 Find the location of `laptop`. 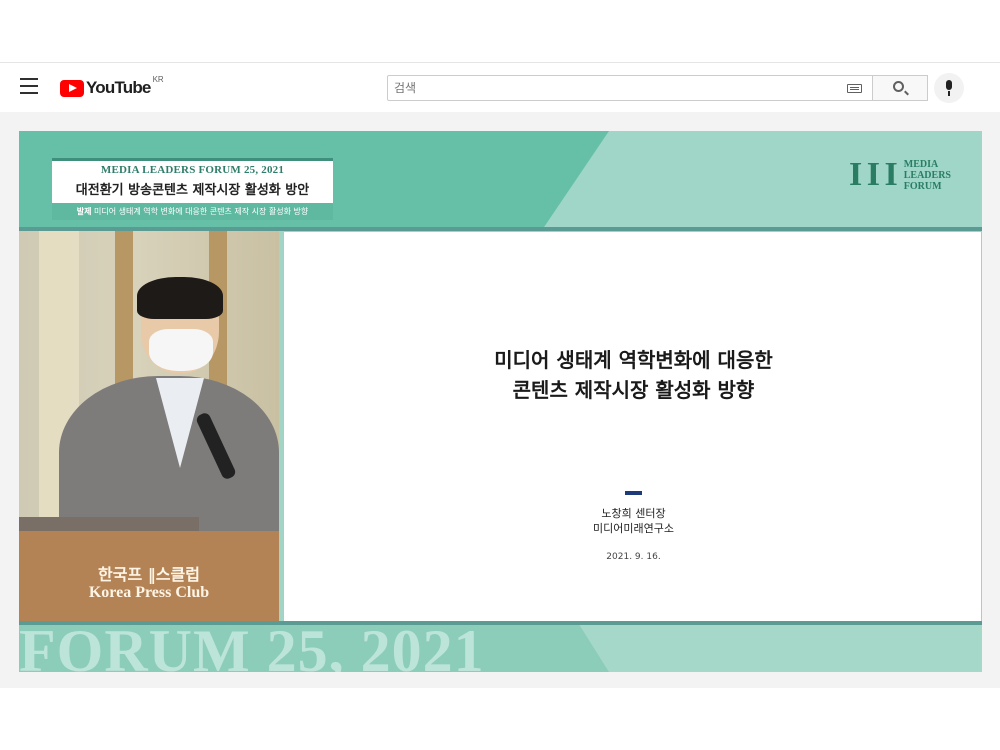

laptop is located at coordinates (109, 524).